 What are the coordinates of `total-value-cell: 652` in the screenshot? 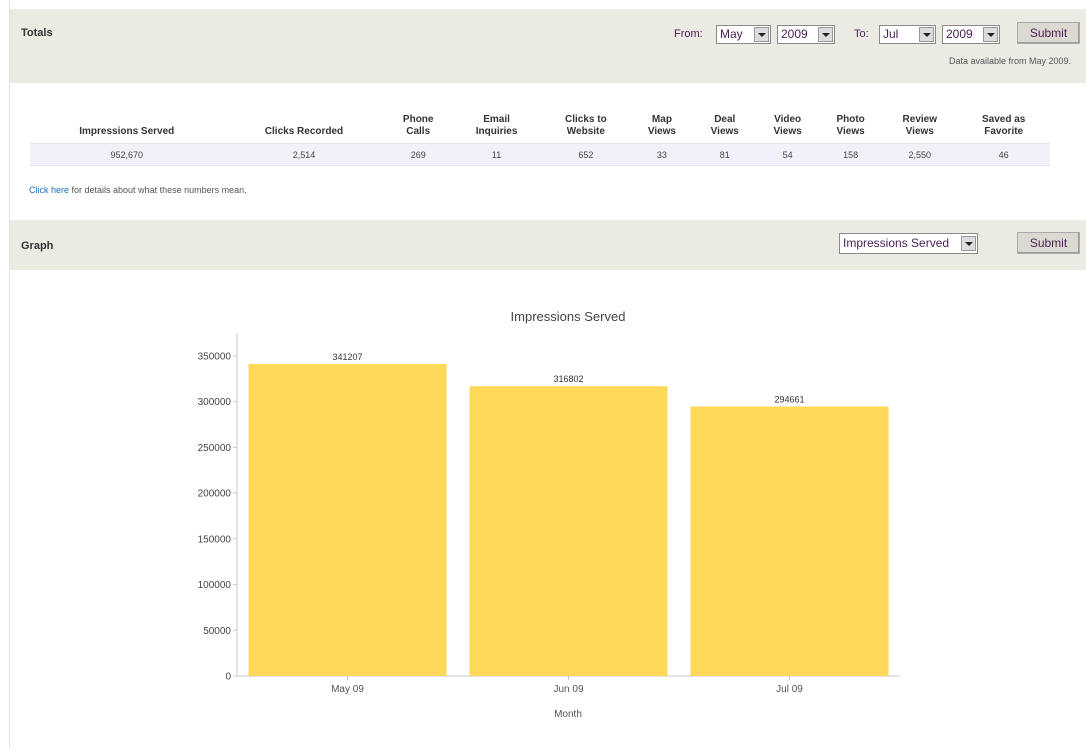 It's located at (586, 154).